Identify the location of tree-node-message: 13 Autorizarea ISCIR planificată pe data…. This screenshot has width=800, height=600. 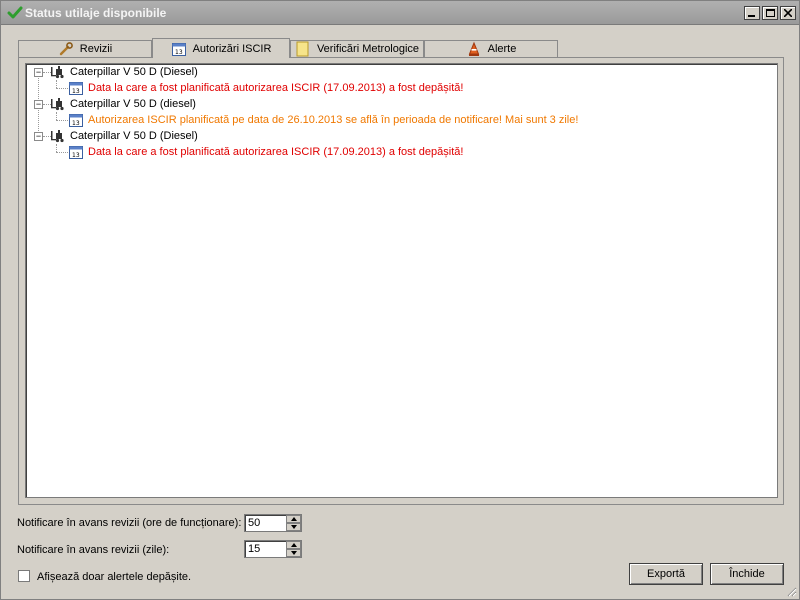
(323, 120).